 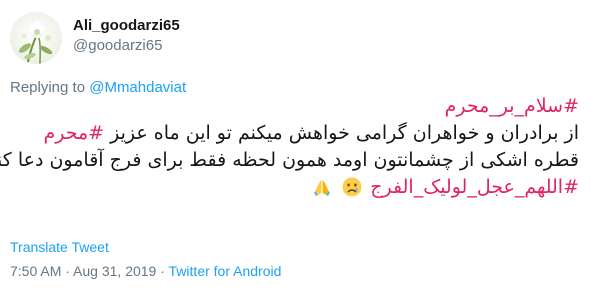 I want to click on crying-face-icon, so click(x=352, y=191).